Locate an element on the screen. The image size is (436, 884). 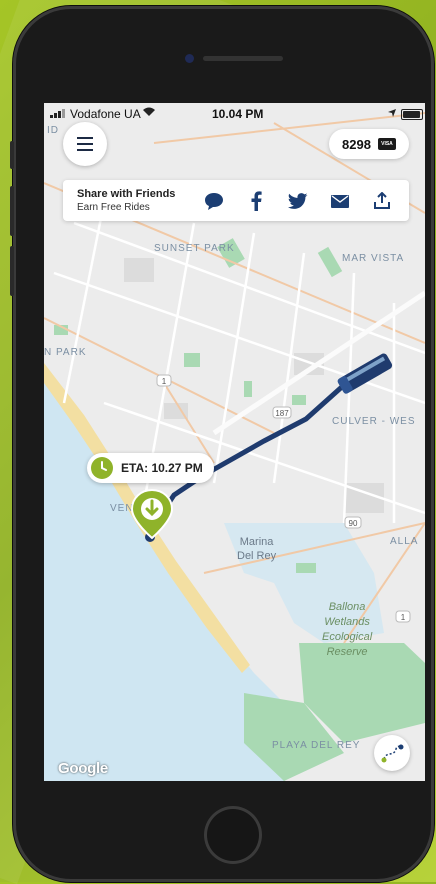
route-shield: 187 is located at coordinates (282, 412).